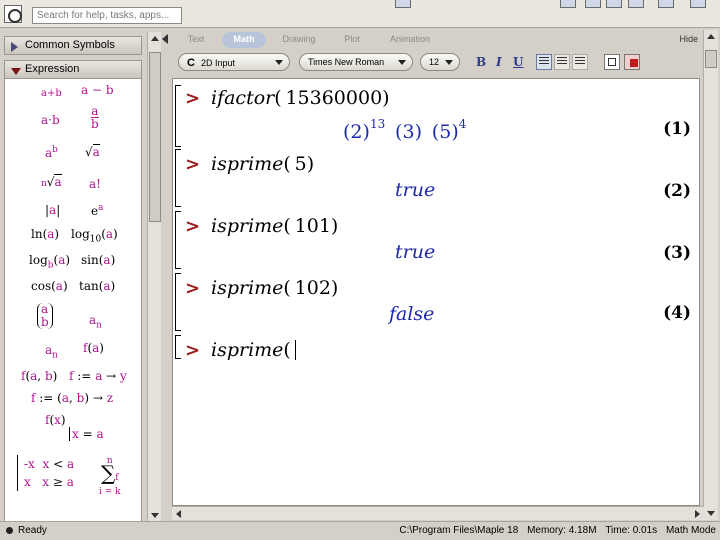 This screenshot has width=720, height=540. What do you see at coordinates (95, 184) in the screenshot?
I see `palette-factorial-template: a!` at bounding box center [95, 184].